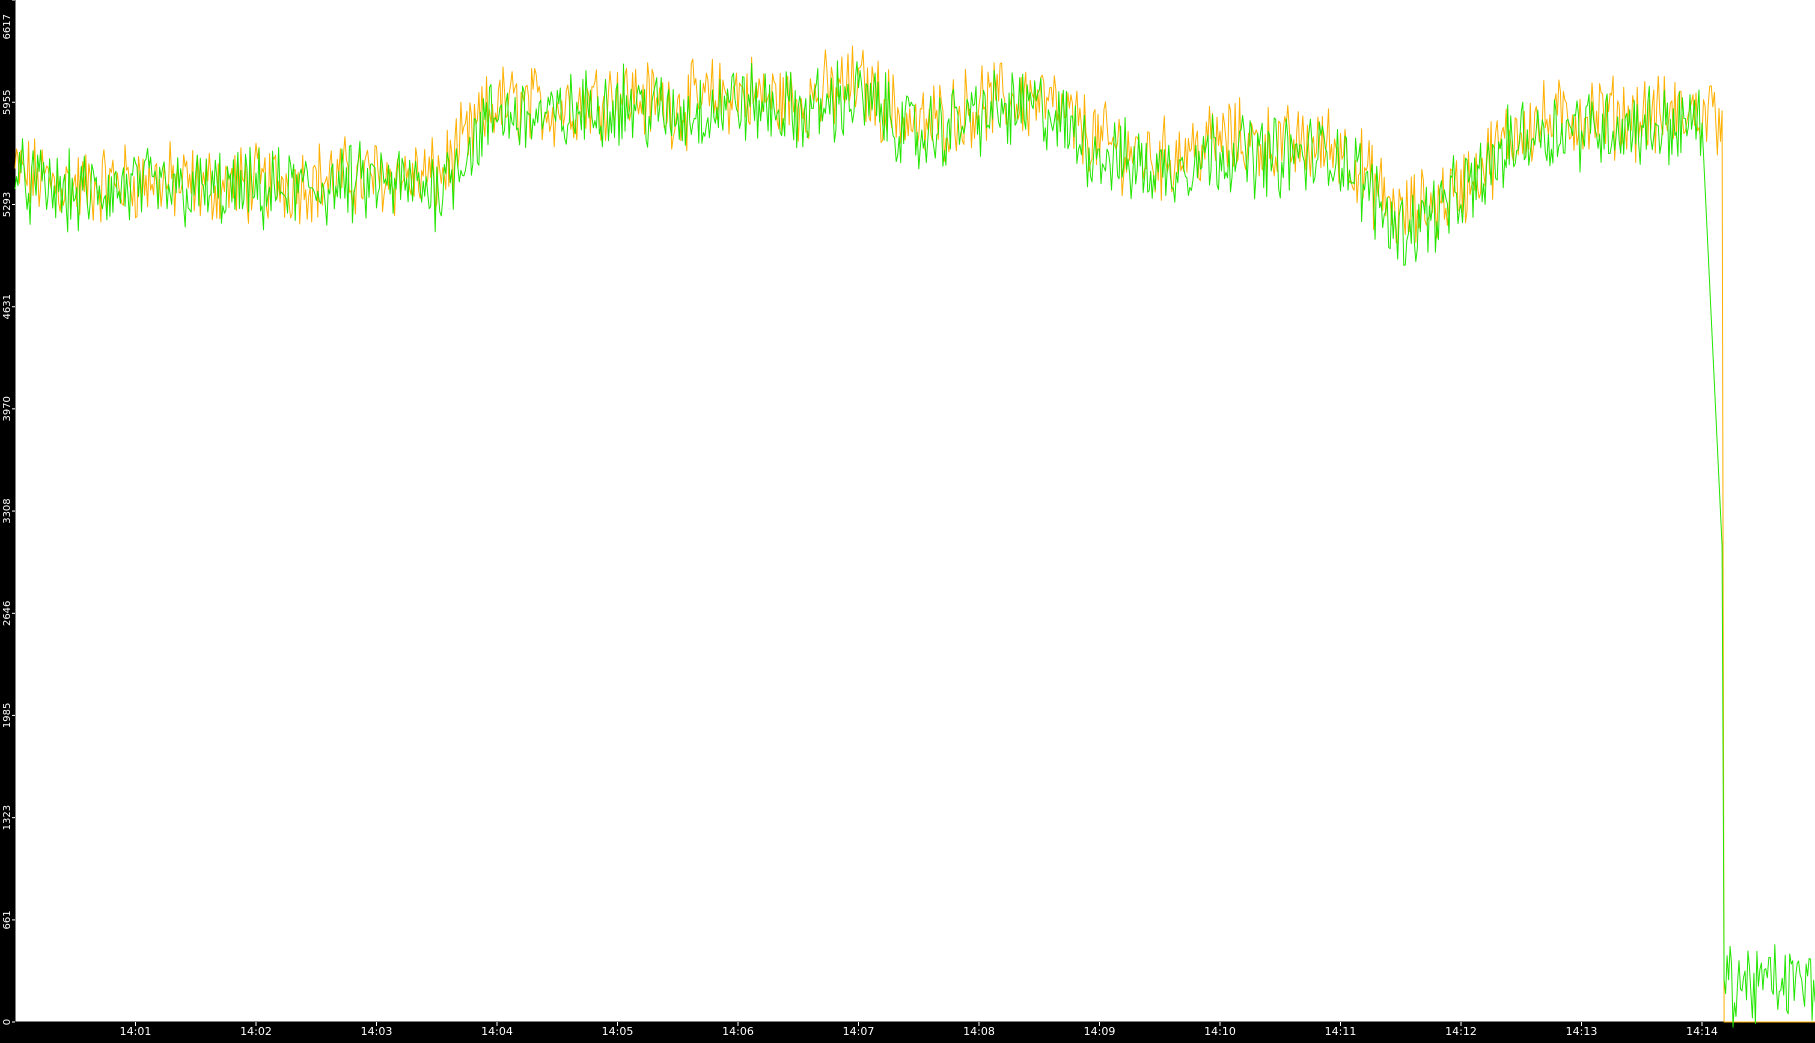  Describe the element at coordinates (7, 204) in the screenshot. I see `y-tick-label: 5293` at that location.